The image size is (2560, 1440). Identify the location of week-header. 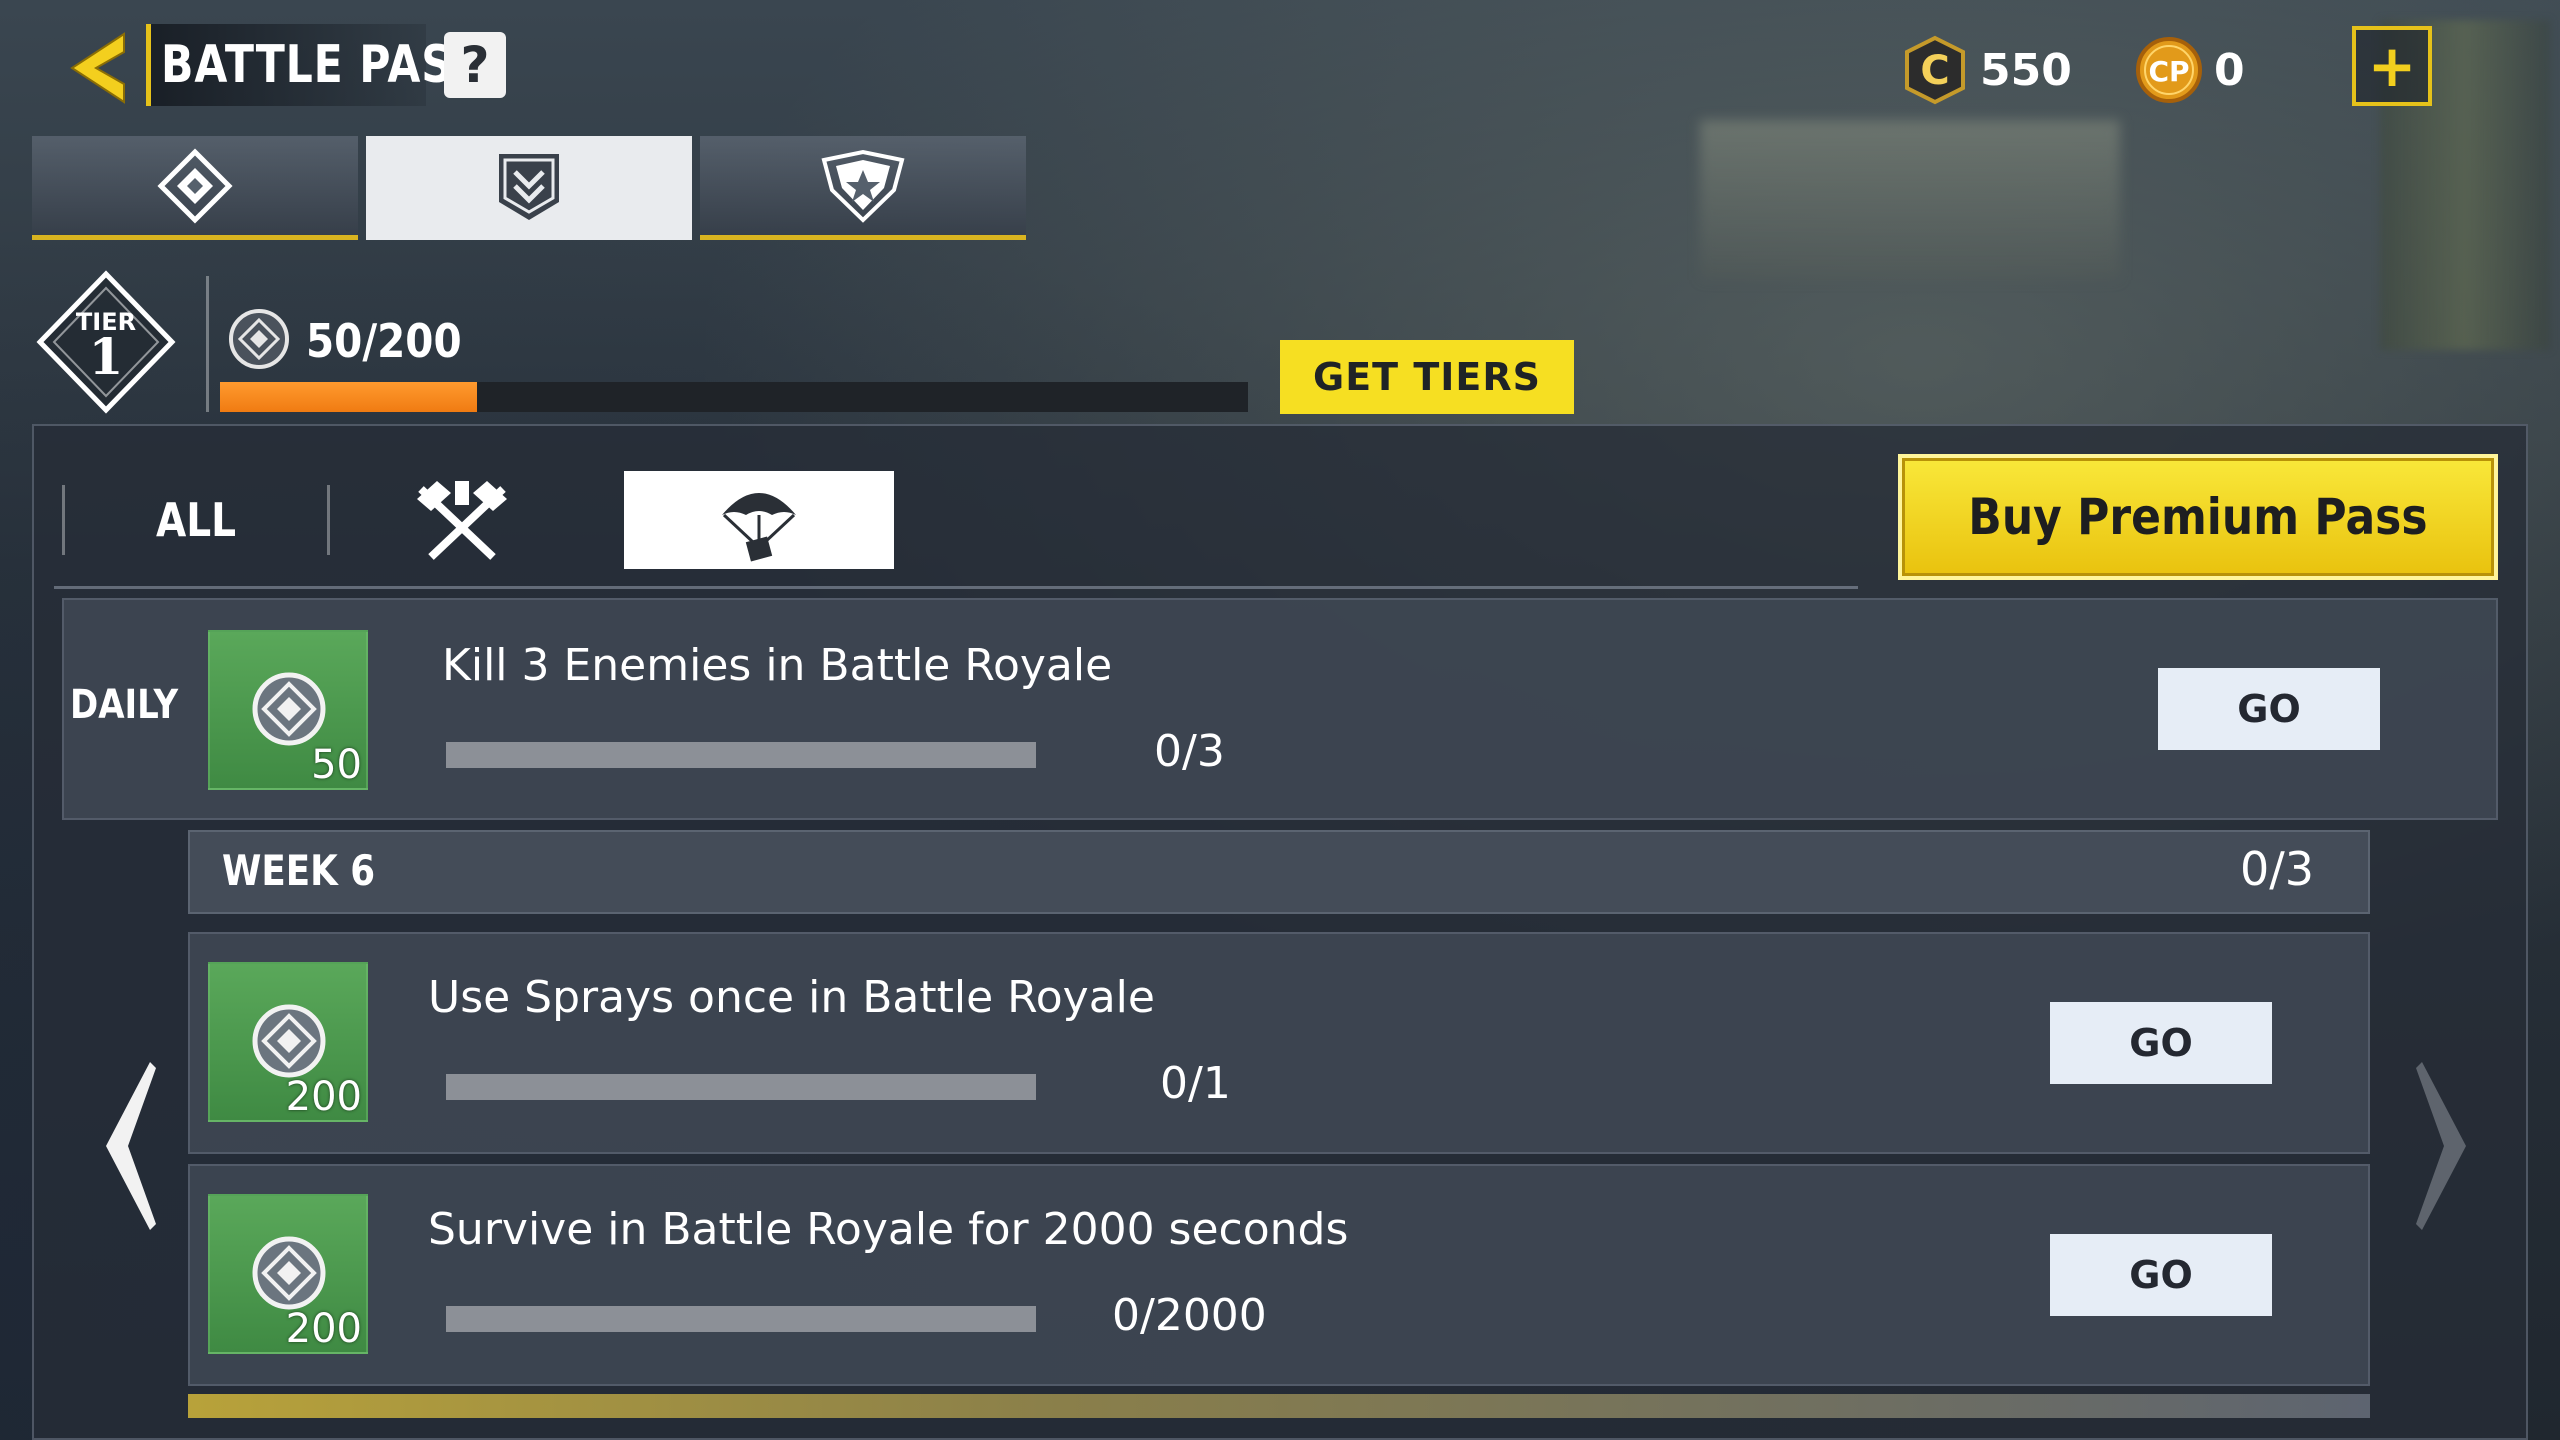
(1279, 872).